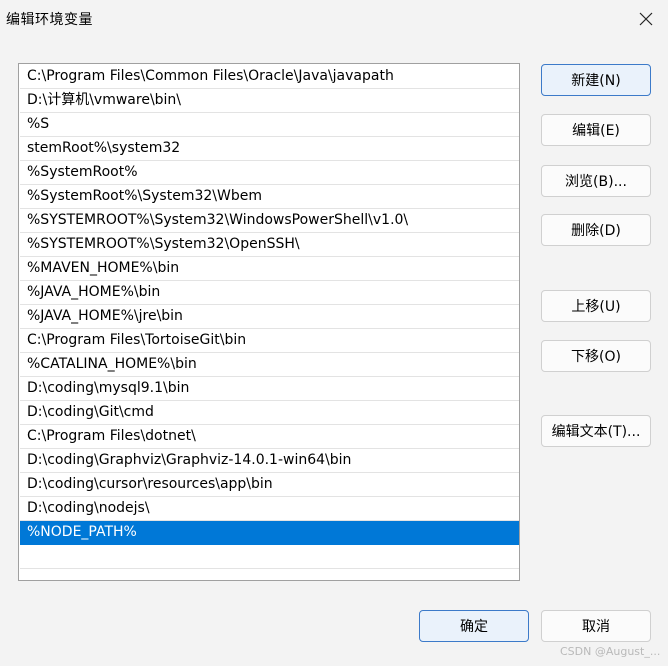 This screenshot has width=668, height=666. Describe the element at coordinates (474, 626) in the screenshot. I see `ok-button: 确定` at that location.